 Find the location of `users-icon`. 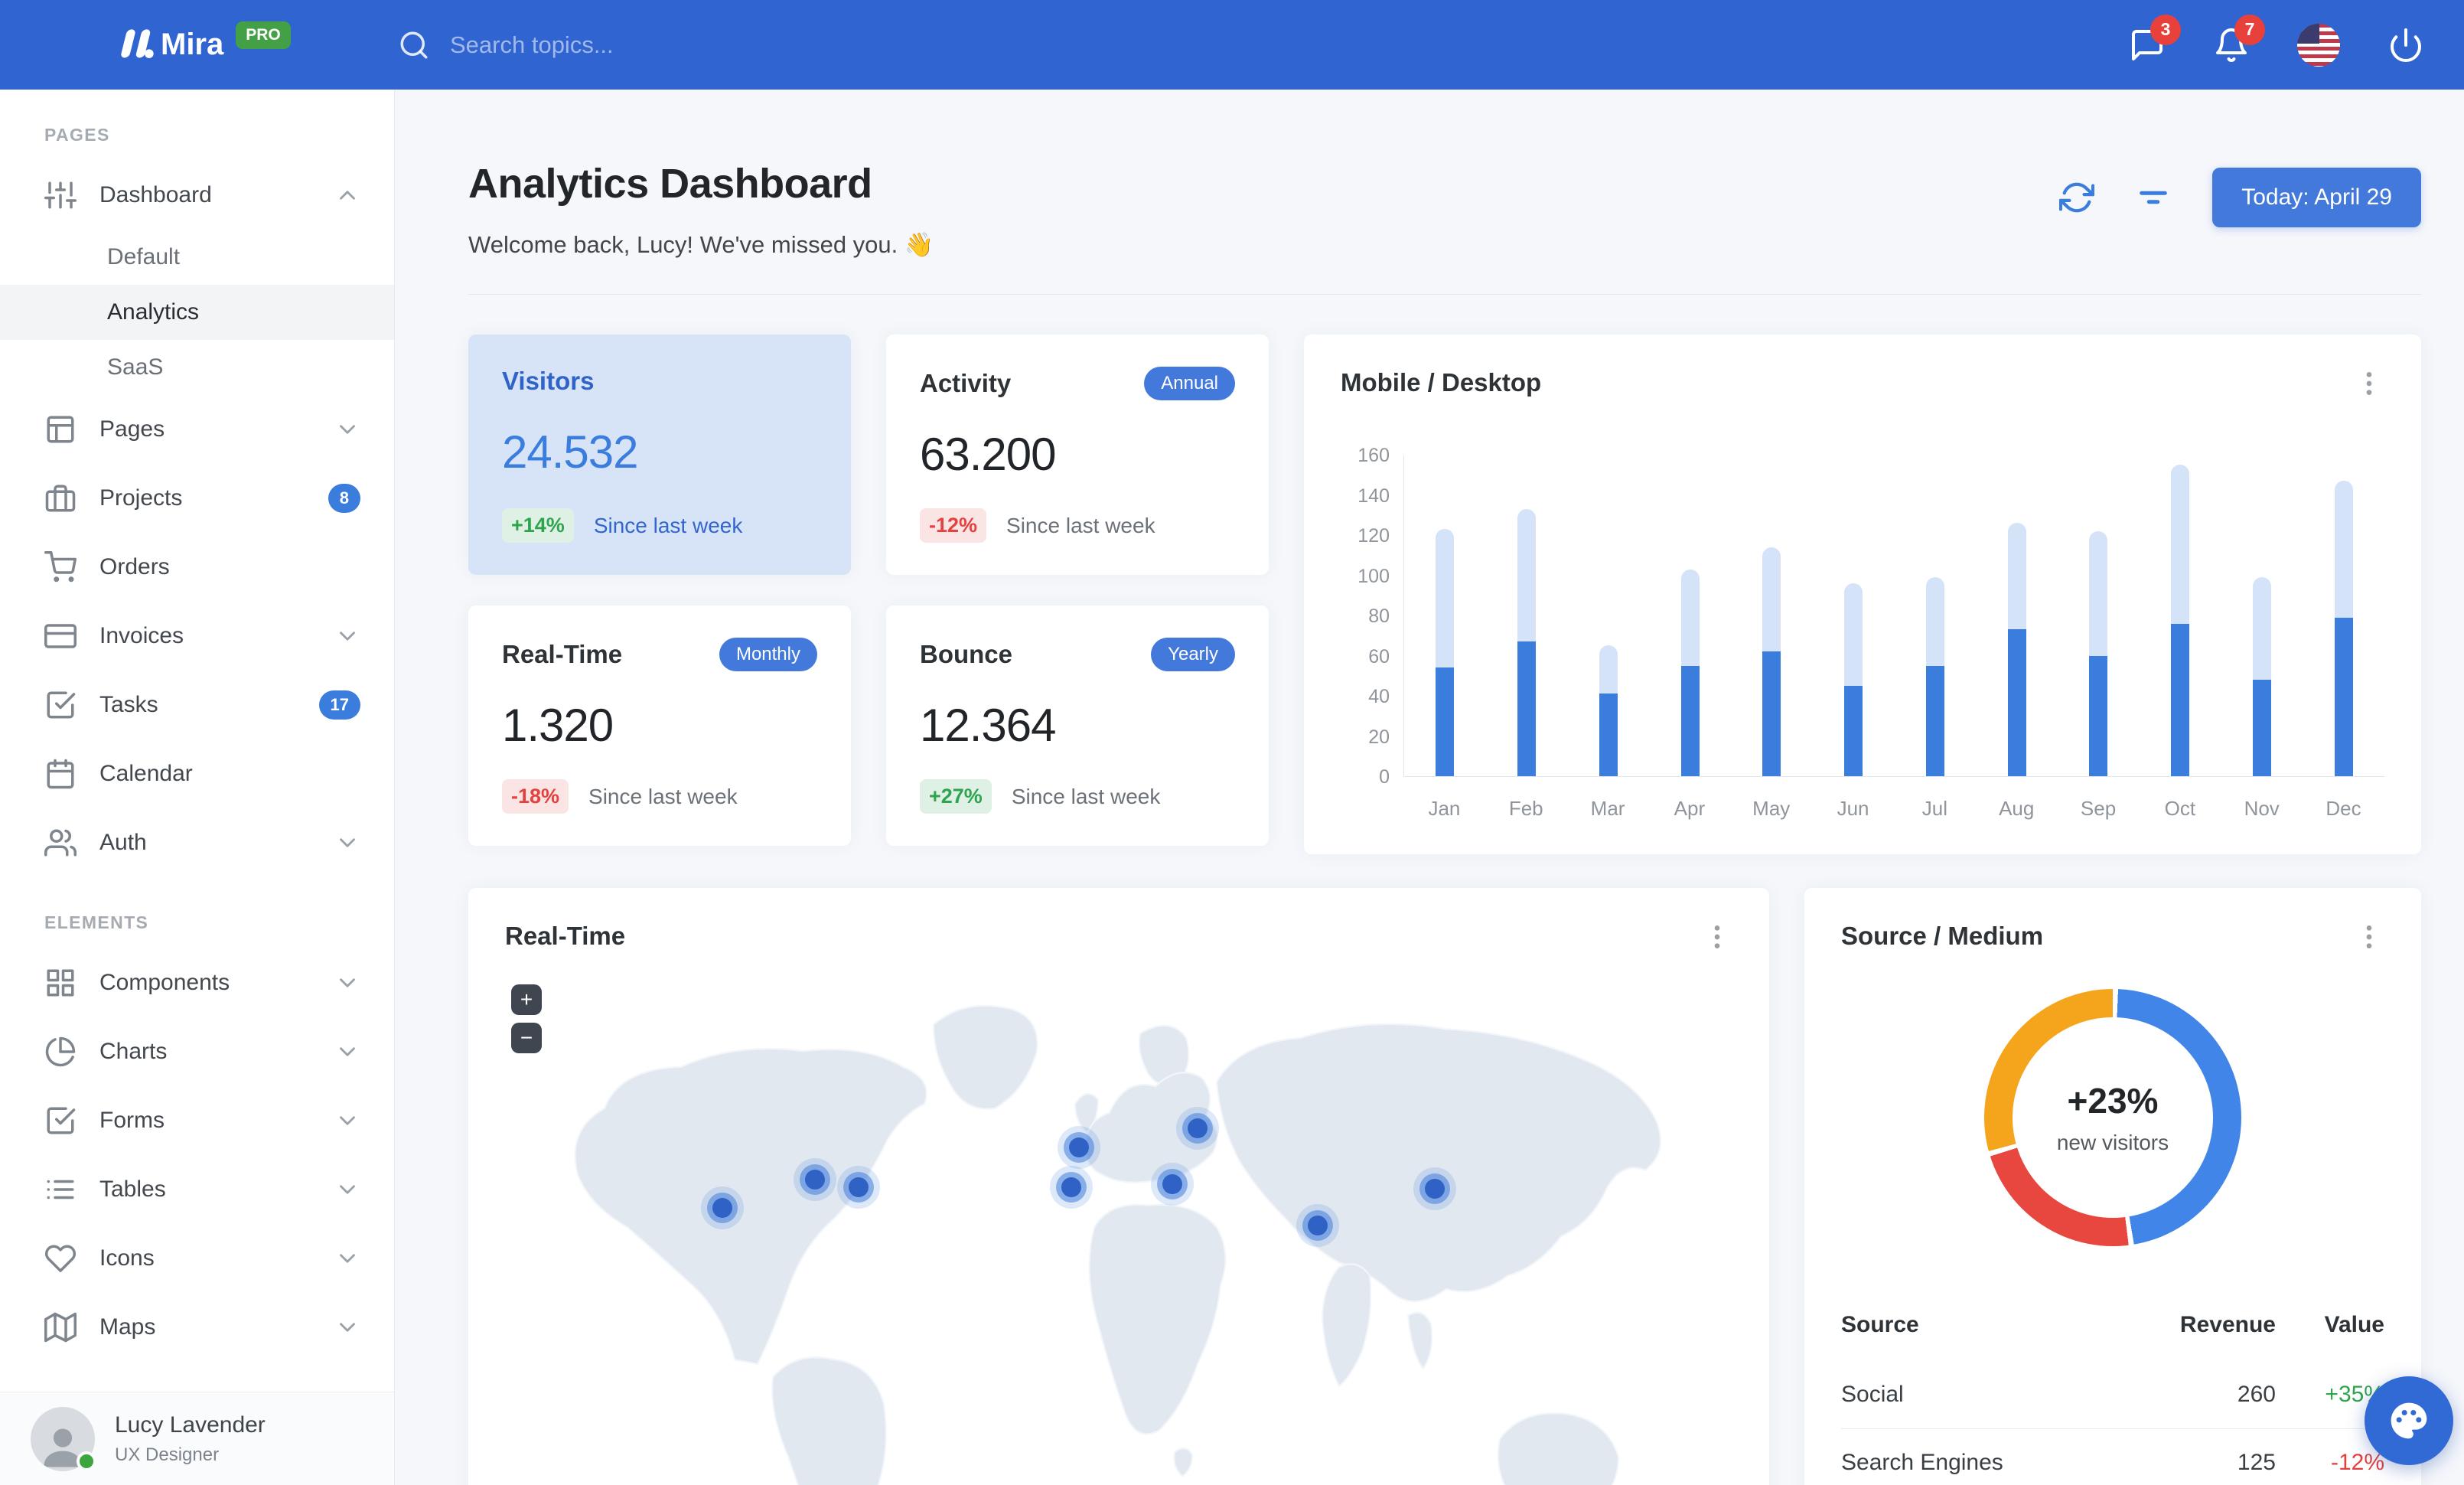

users-icon is located at coordinates (60, 843).